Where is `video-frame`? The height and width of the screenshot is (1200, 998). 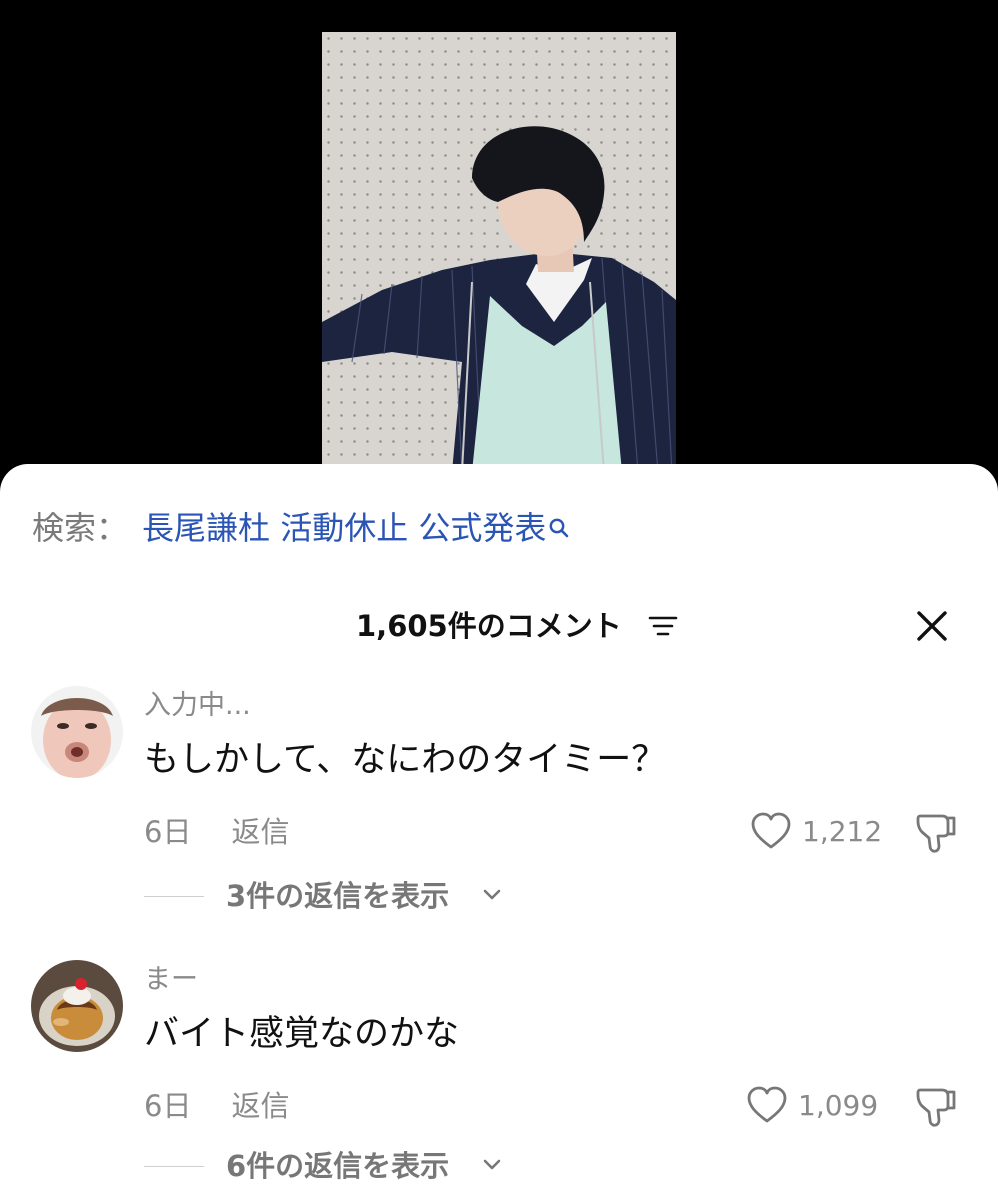 video-frame is located at coordinates (499, 252).